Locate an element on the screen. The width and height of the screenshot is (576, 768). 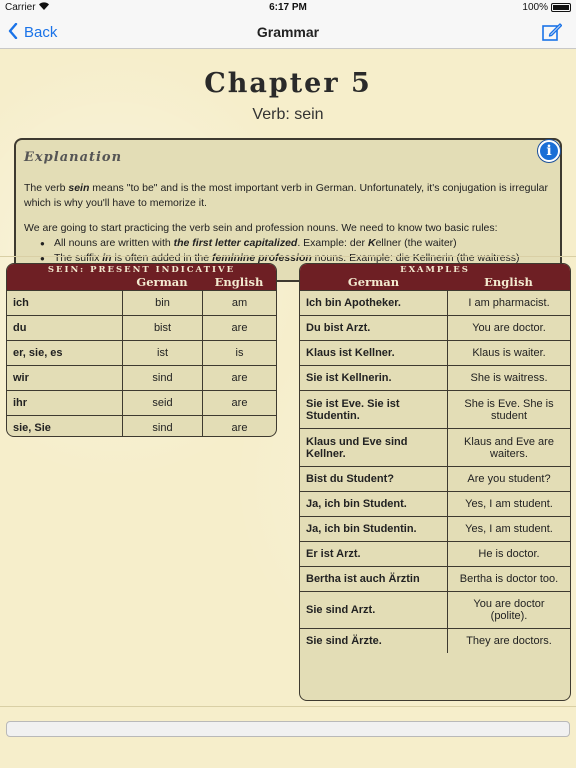
german-sentence-cell: Sie ist Kellnerin. is located at coordinates (349, 378).